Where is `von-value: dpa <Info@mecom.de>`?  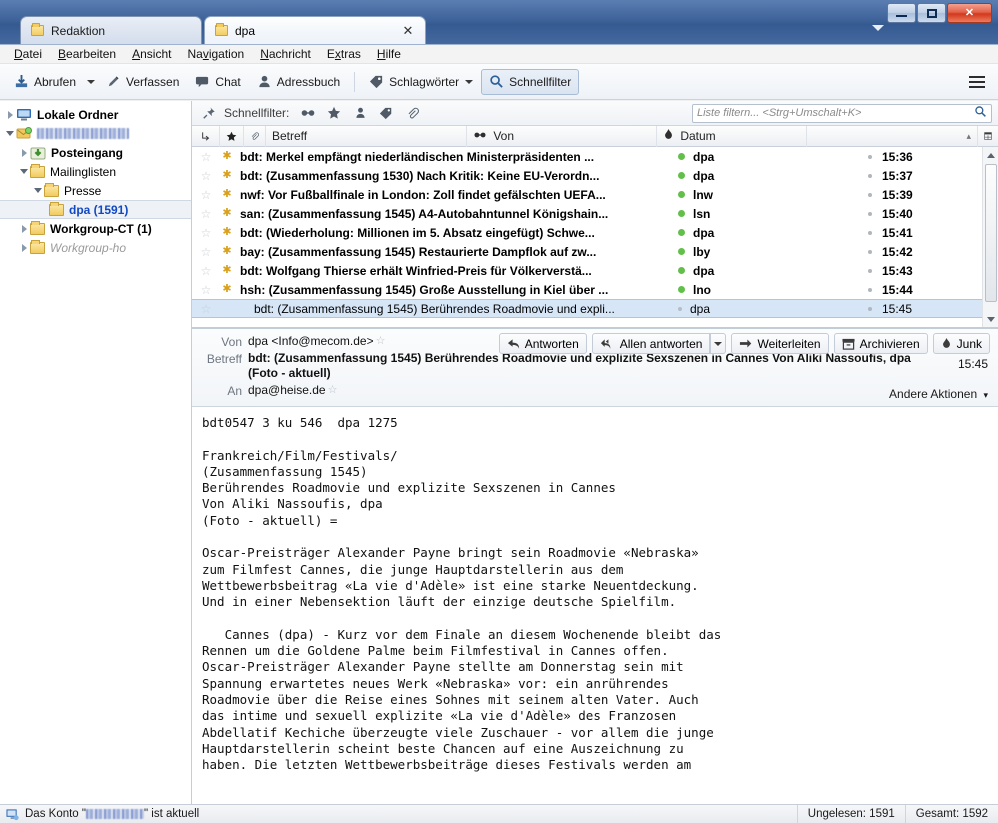
von-value: dpa <Info@mecom.de> is located at coordinates (311, 341).